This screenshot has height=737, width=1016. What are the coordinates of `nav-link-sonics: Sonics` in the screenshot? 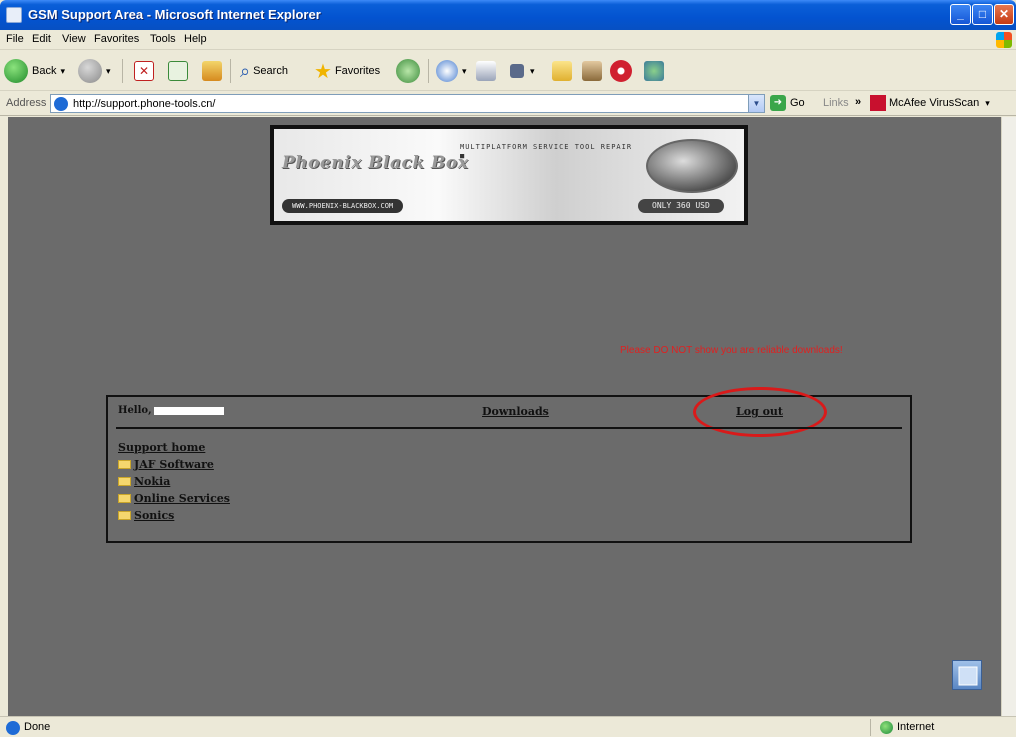 It's located at (154, 515).